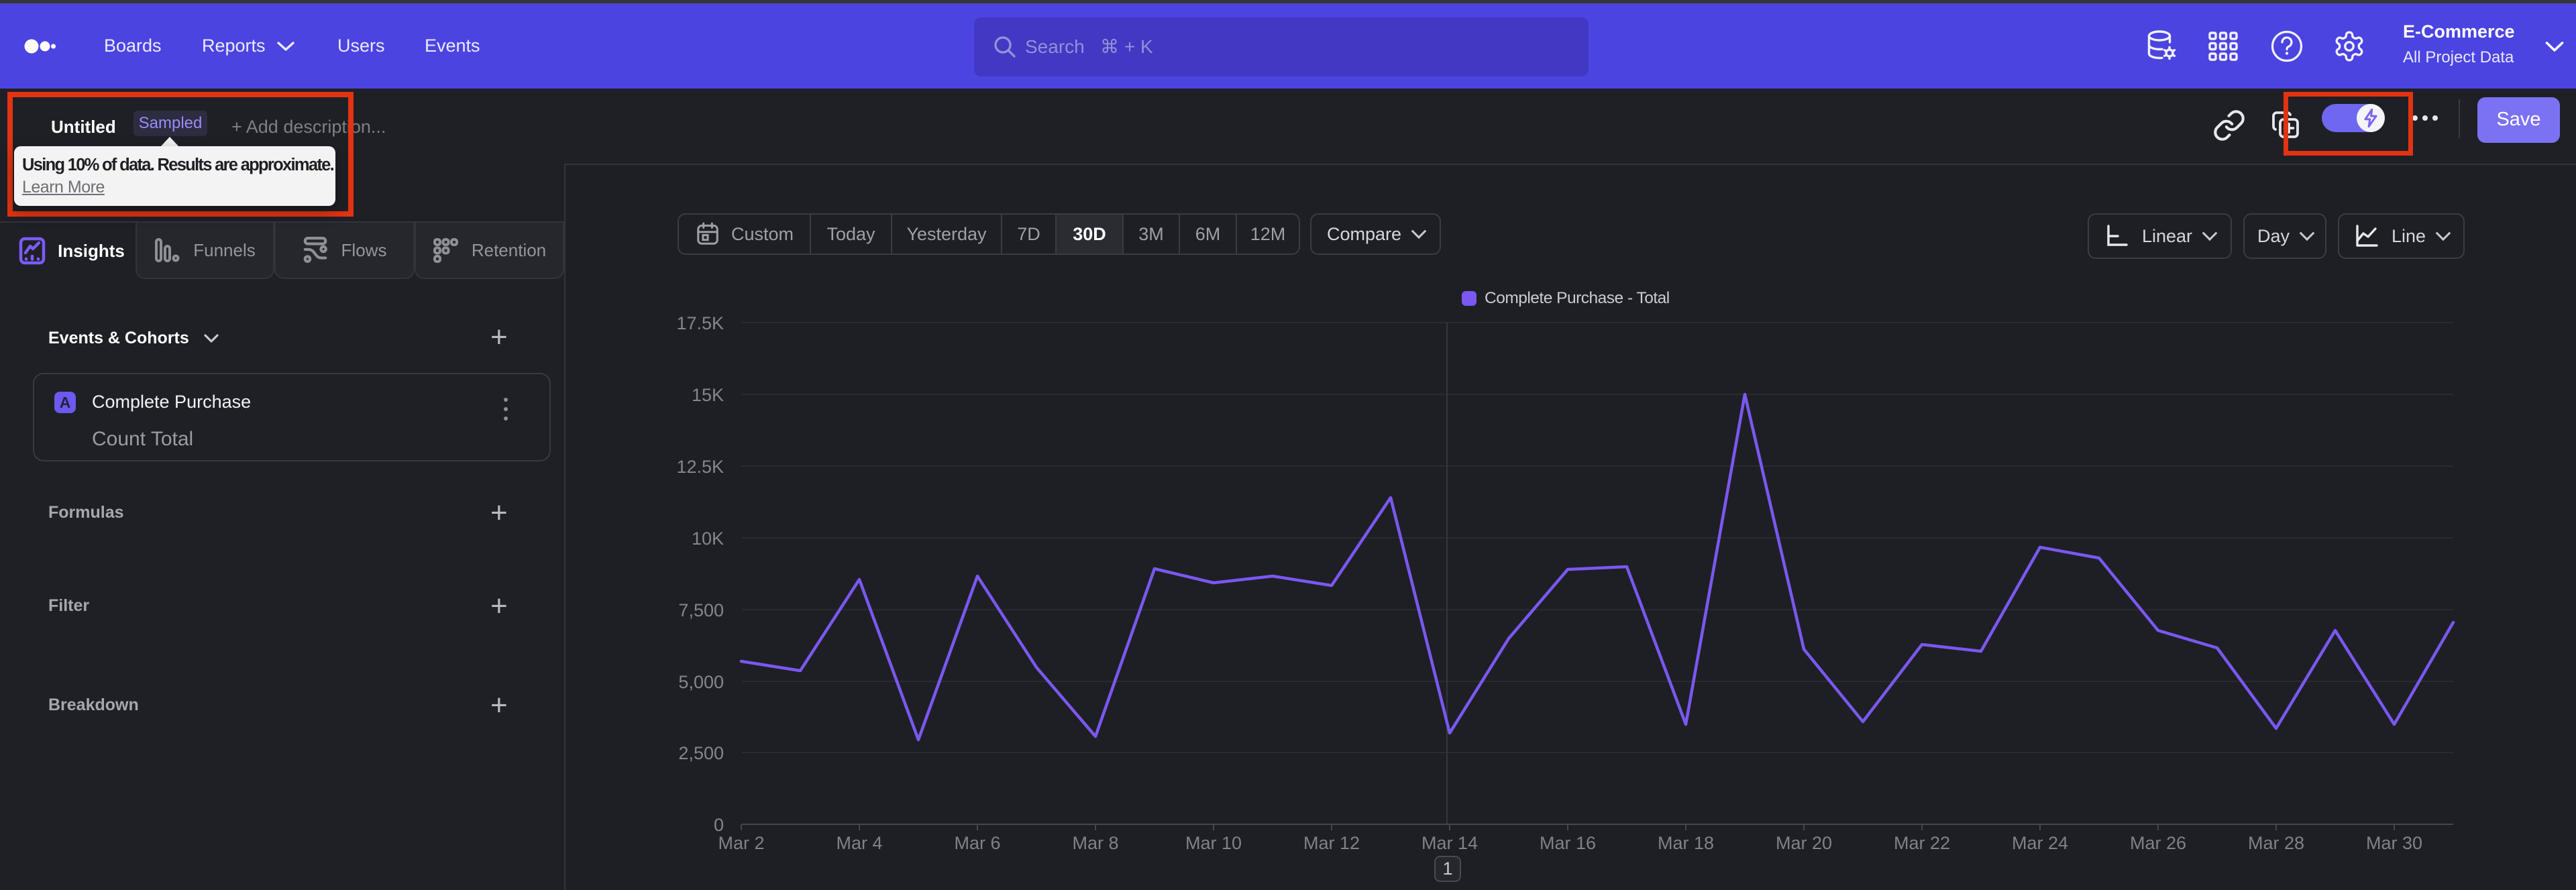 This screenshot has height=890, width=2576. Describe the element at coordinates (700, 323) in the screenshot. I see `svg-text: 17.5K` at that location.